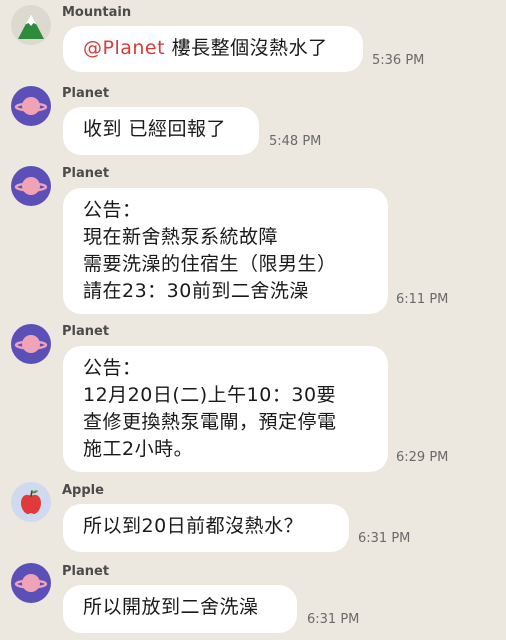 This screenshot has width=506, height=640. I want to click on message-bubble: @Planet 樓長整個沒熱水了, so click(213, 49).